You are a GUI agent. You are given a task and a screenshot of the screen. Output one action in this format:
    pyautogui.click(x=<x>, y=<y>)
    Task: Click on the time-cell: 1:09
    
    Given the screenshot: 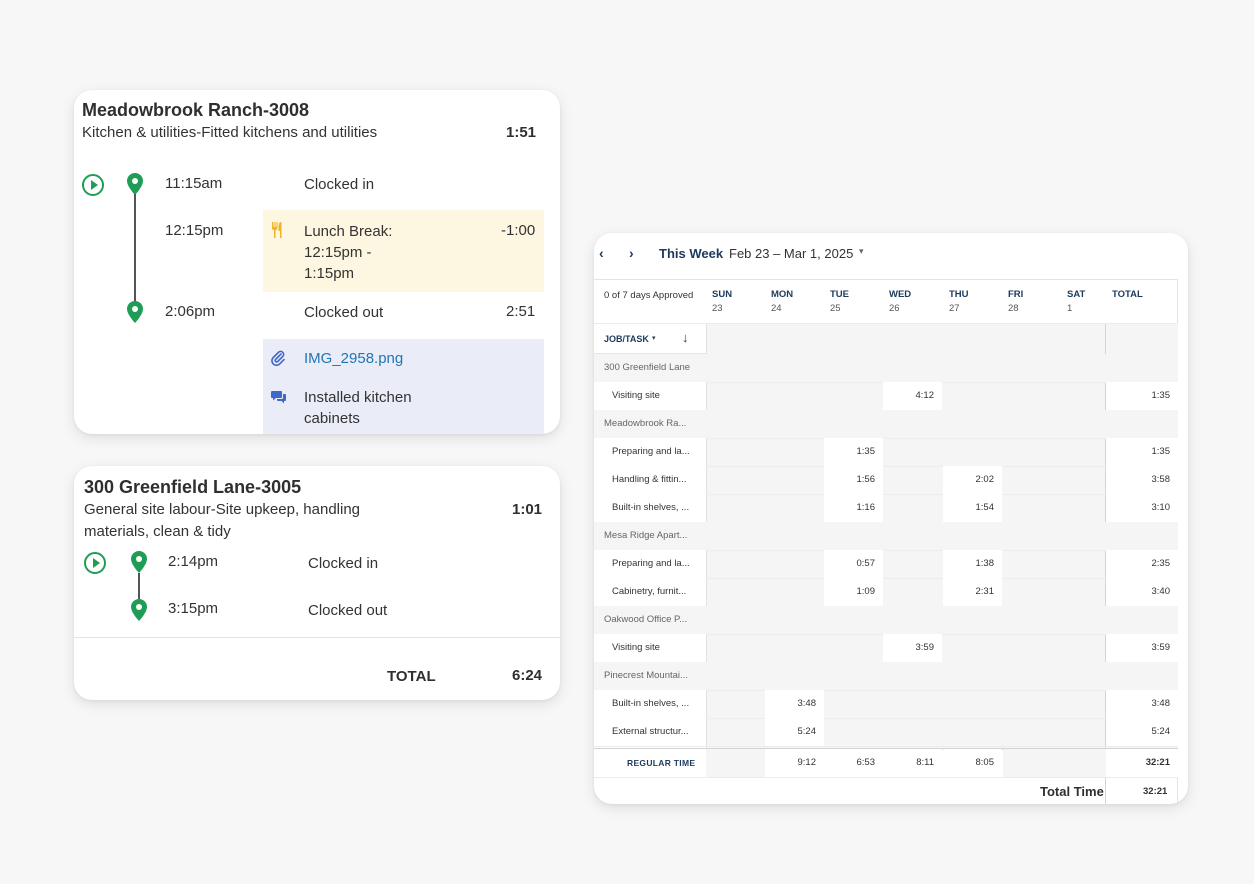 What is the action you would take?
    pyautogui.click(x=853, y=592)
    